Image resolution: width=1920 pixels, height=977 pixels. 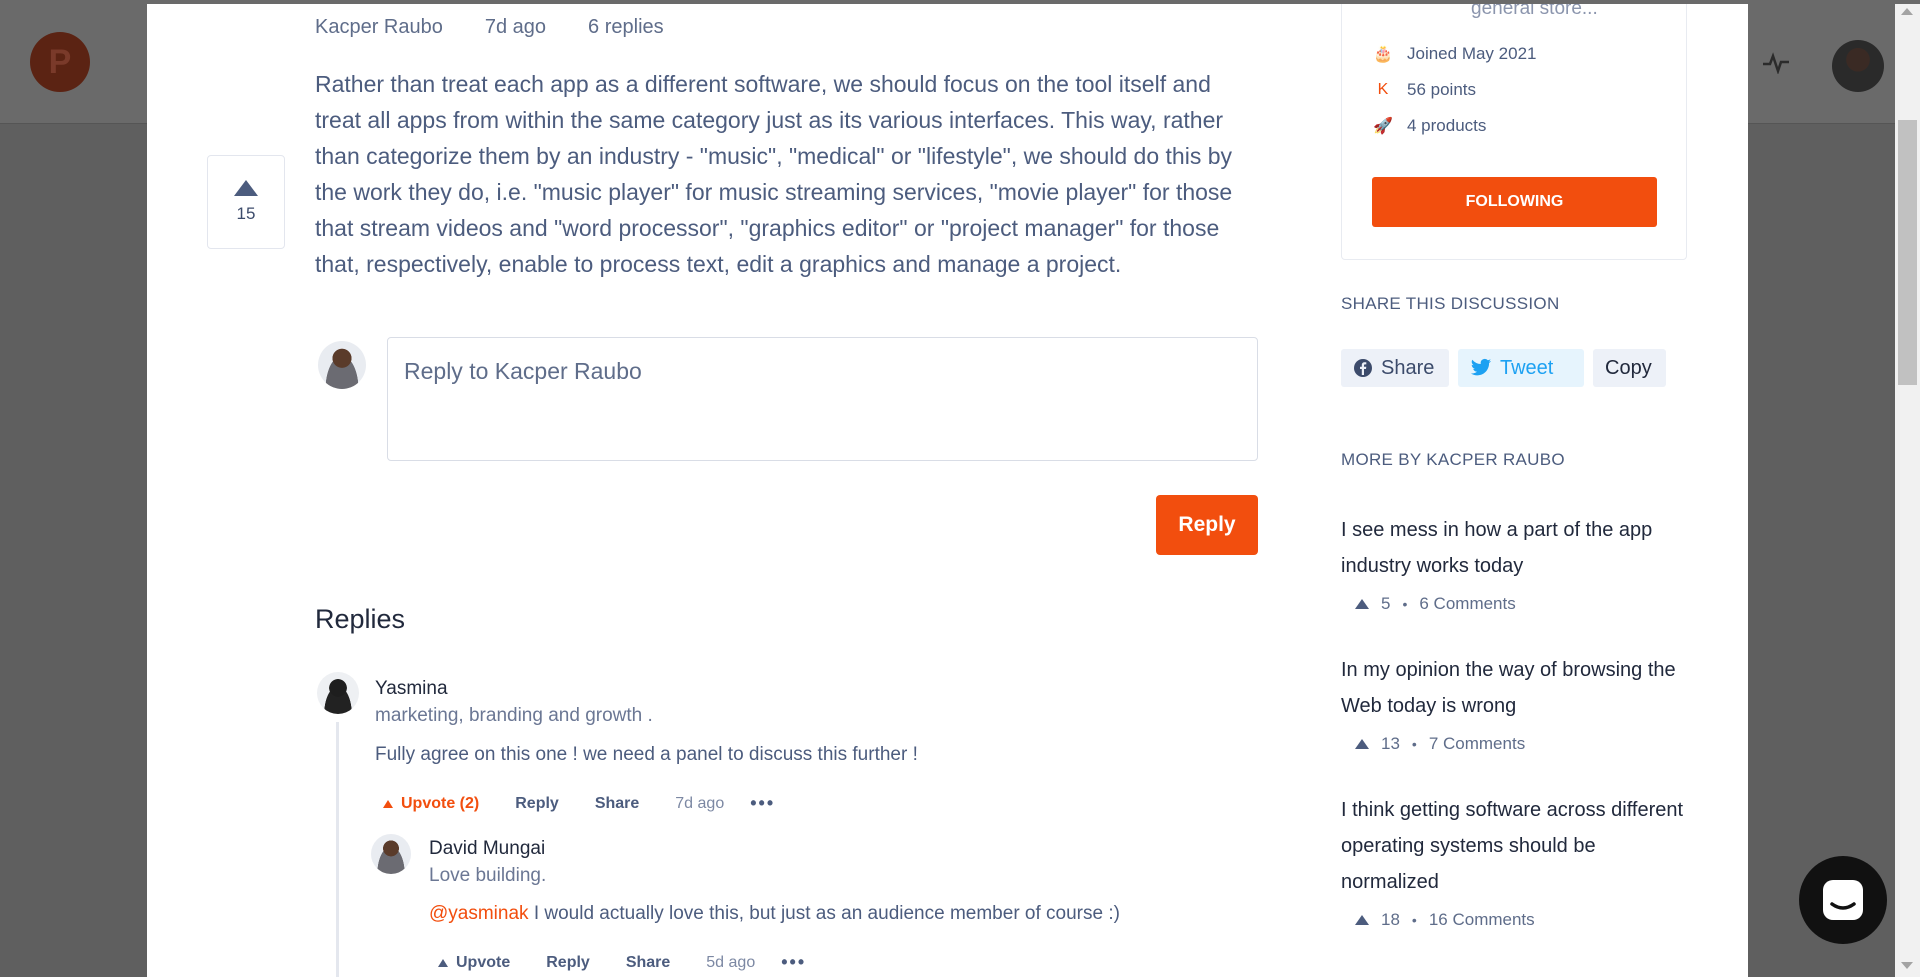 I want to click on reply-input, so click(x=822, y=399).